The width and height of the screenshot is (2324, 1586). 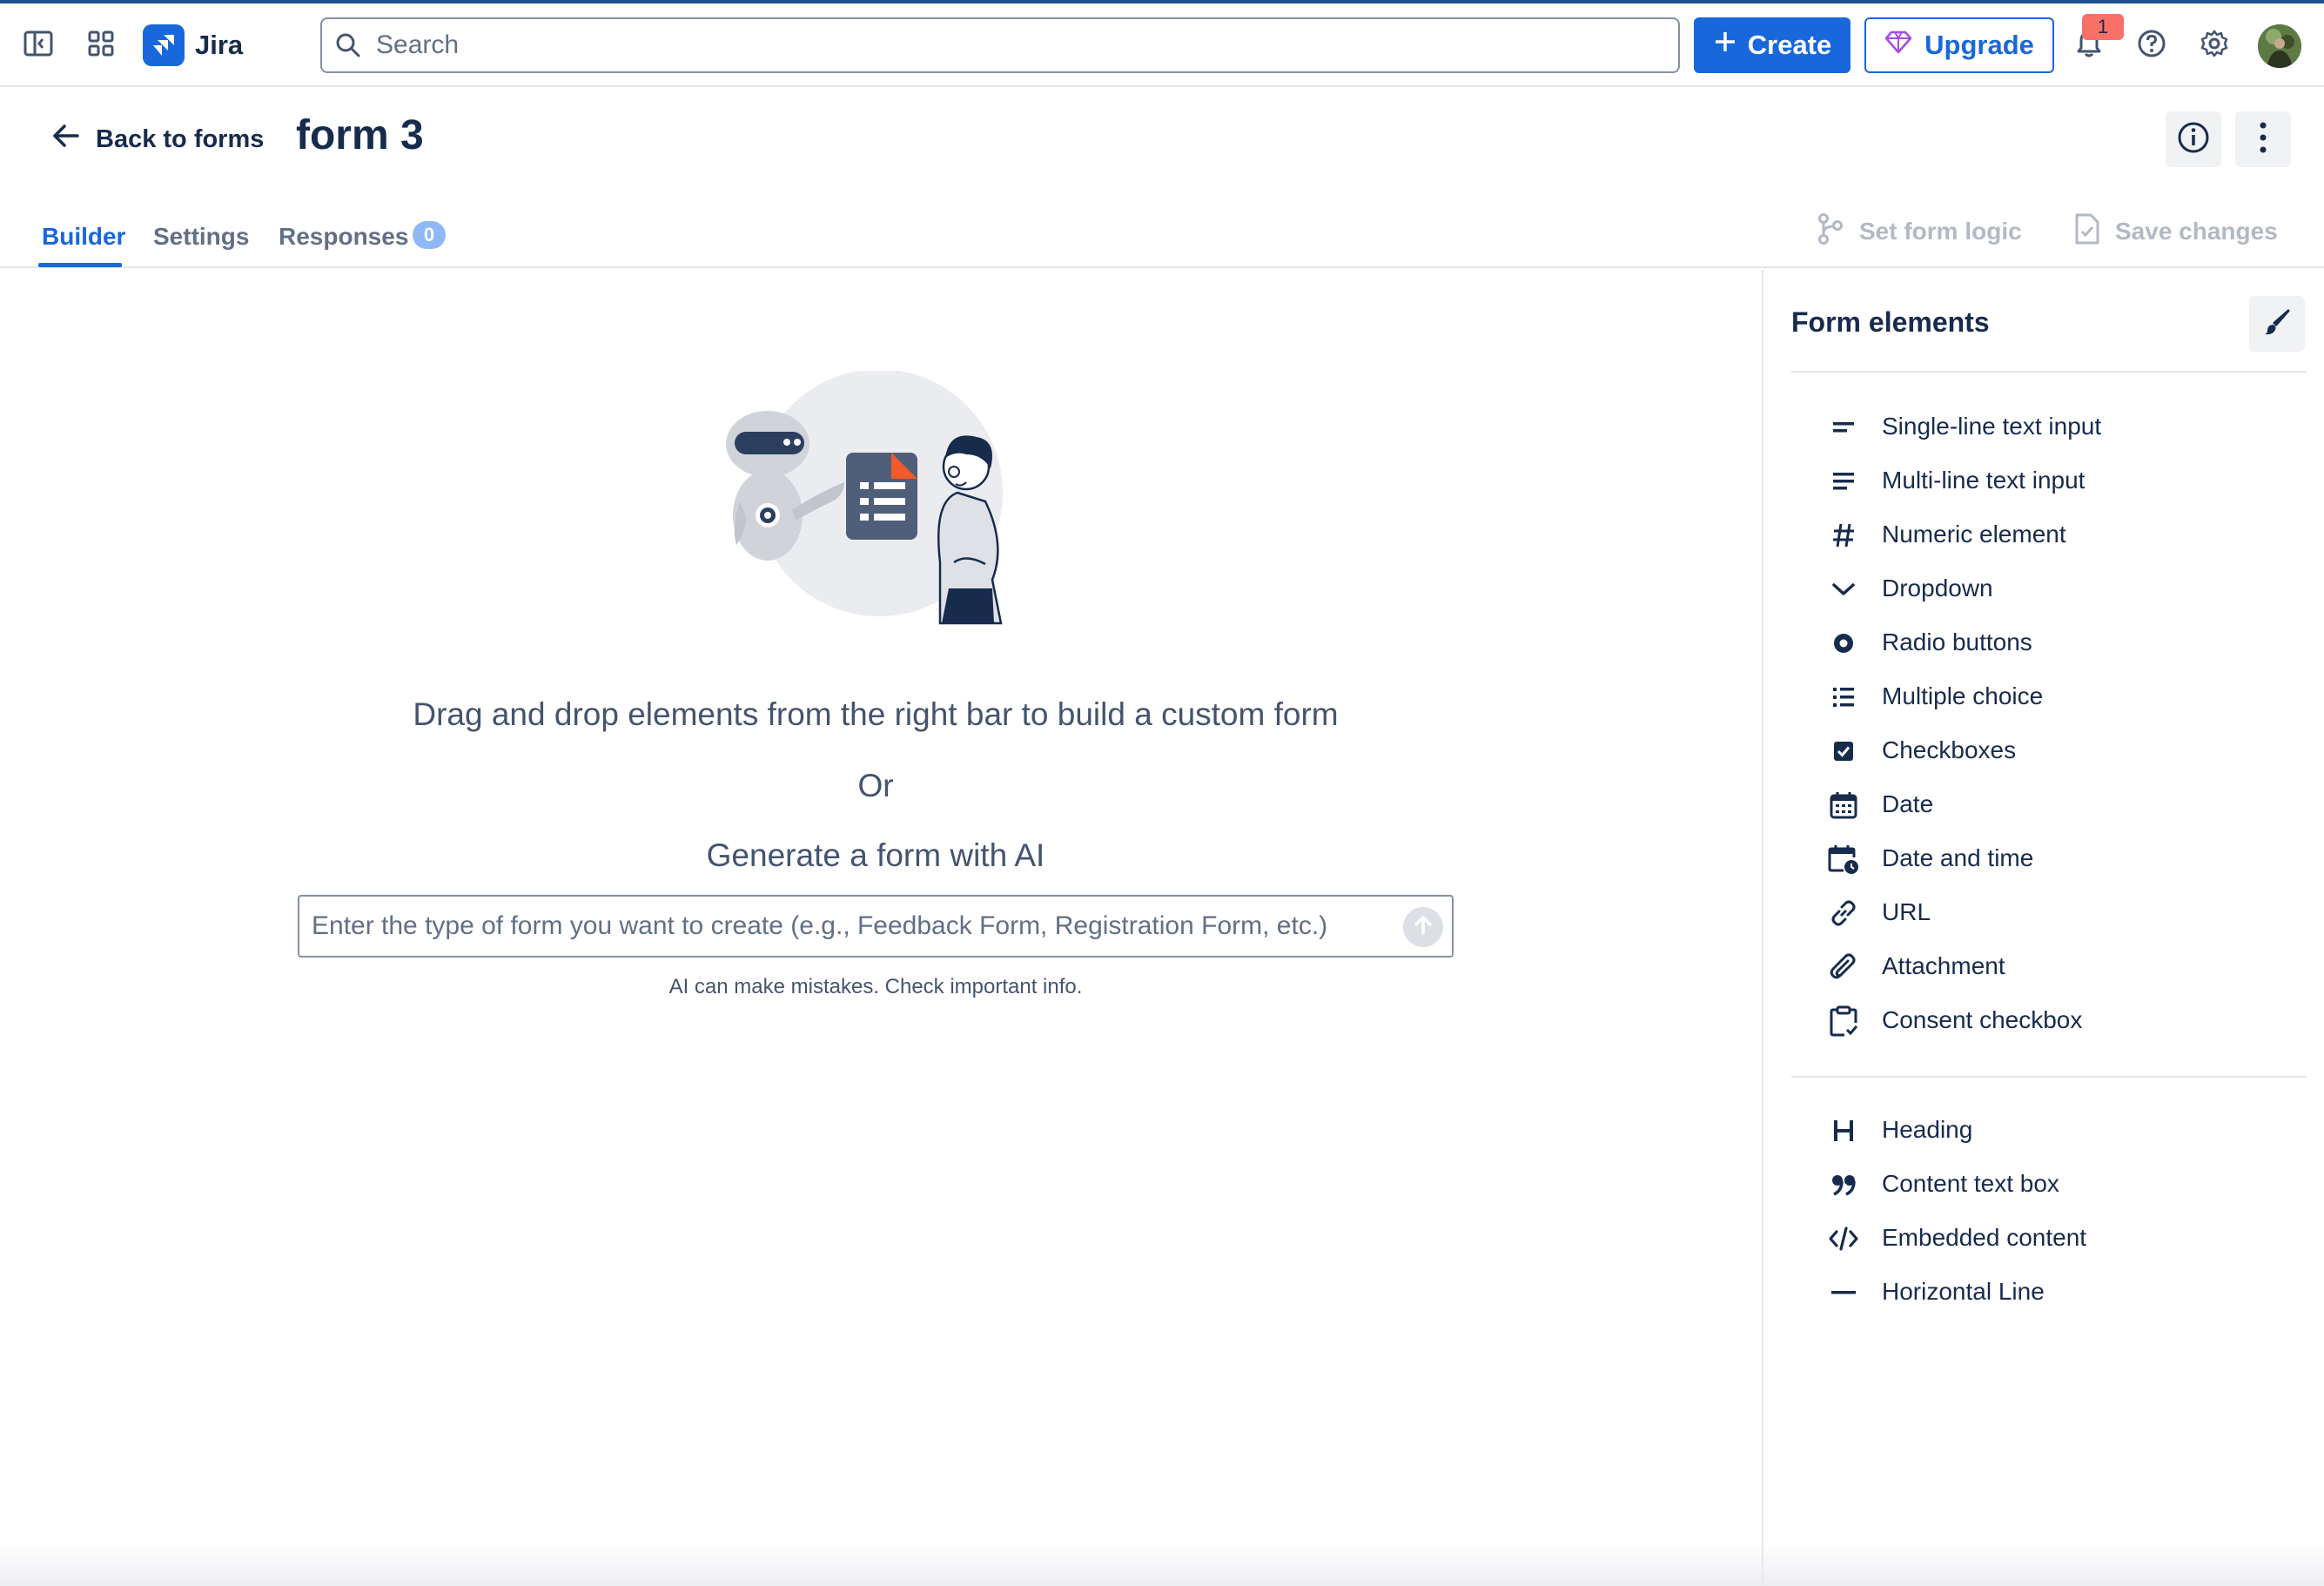 I want to click on element-dropdown: Dropdown, so click(x=2044, y=589).